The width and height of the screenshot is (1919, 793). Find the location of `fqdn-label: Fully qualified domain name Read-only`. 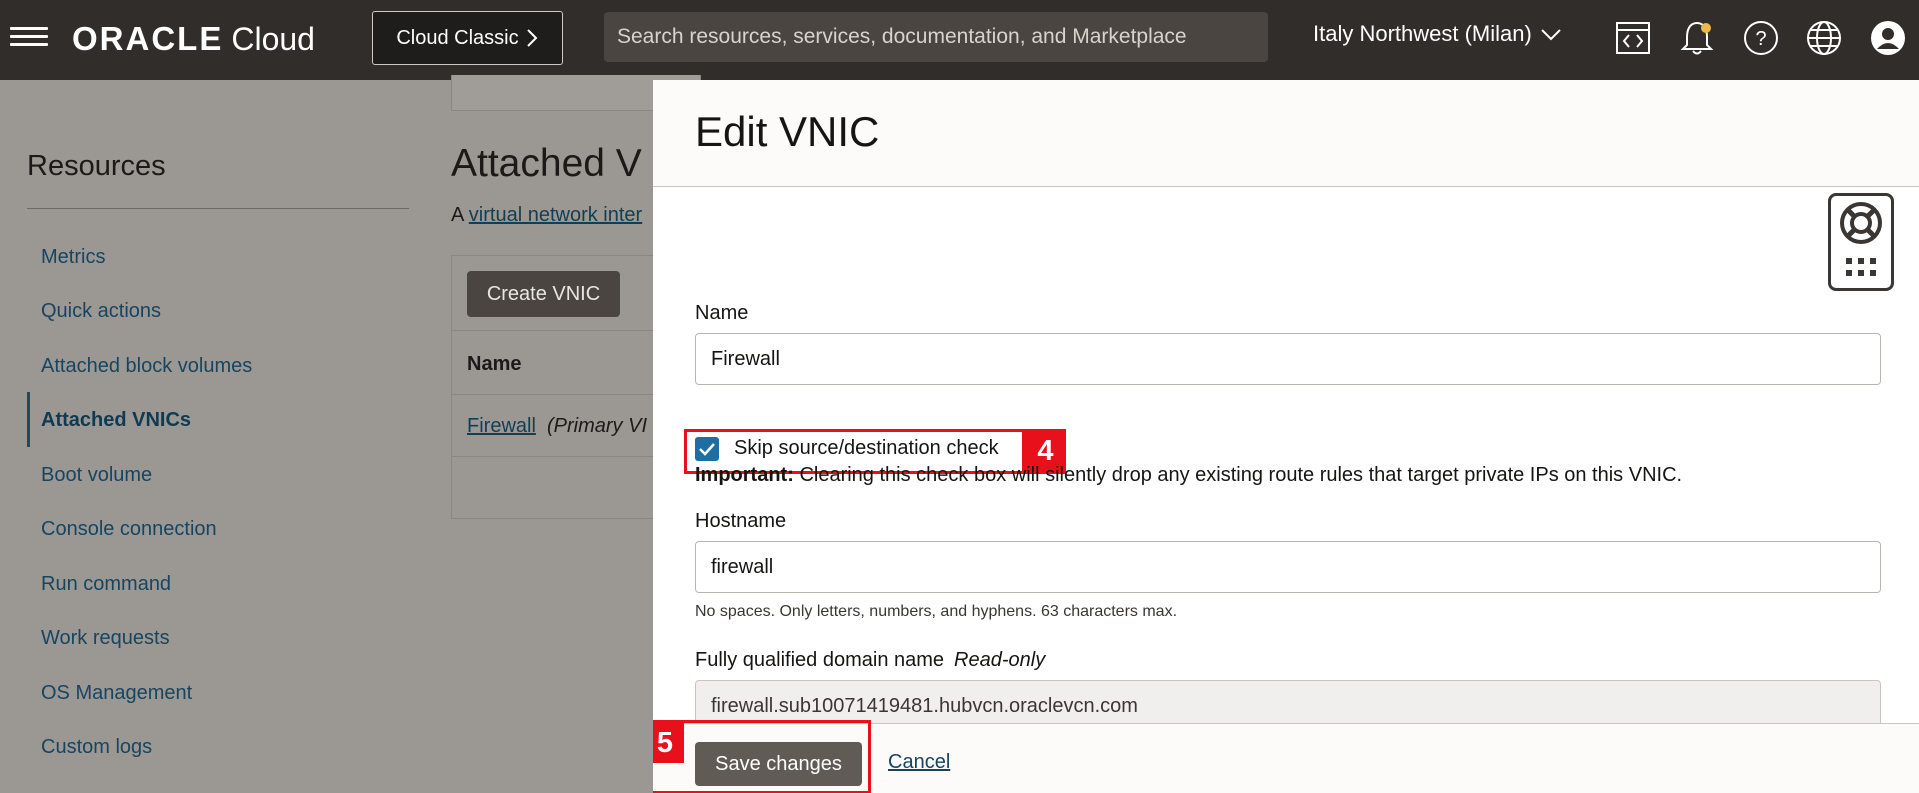

fqdn-label: Fully qualified domain name Read-only is located at coordinates (870, 660).